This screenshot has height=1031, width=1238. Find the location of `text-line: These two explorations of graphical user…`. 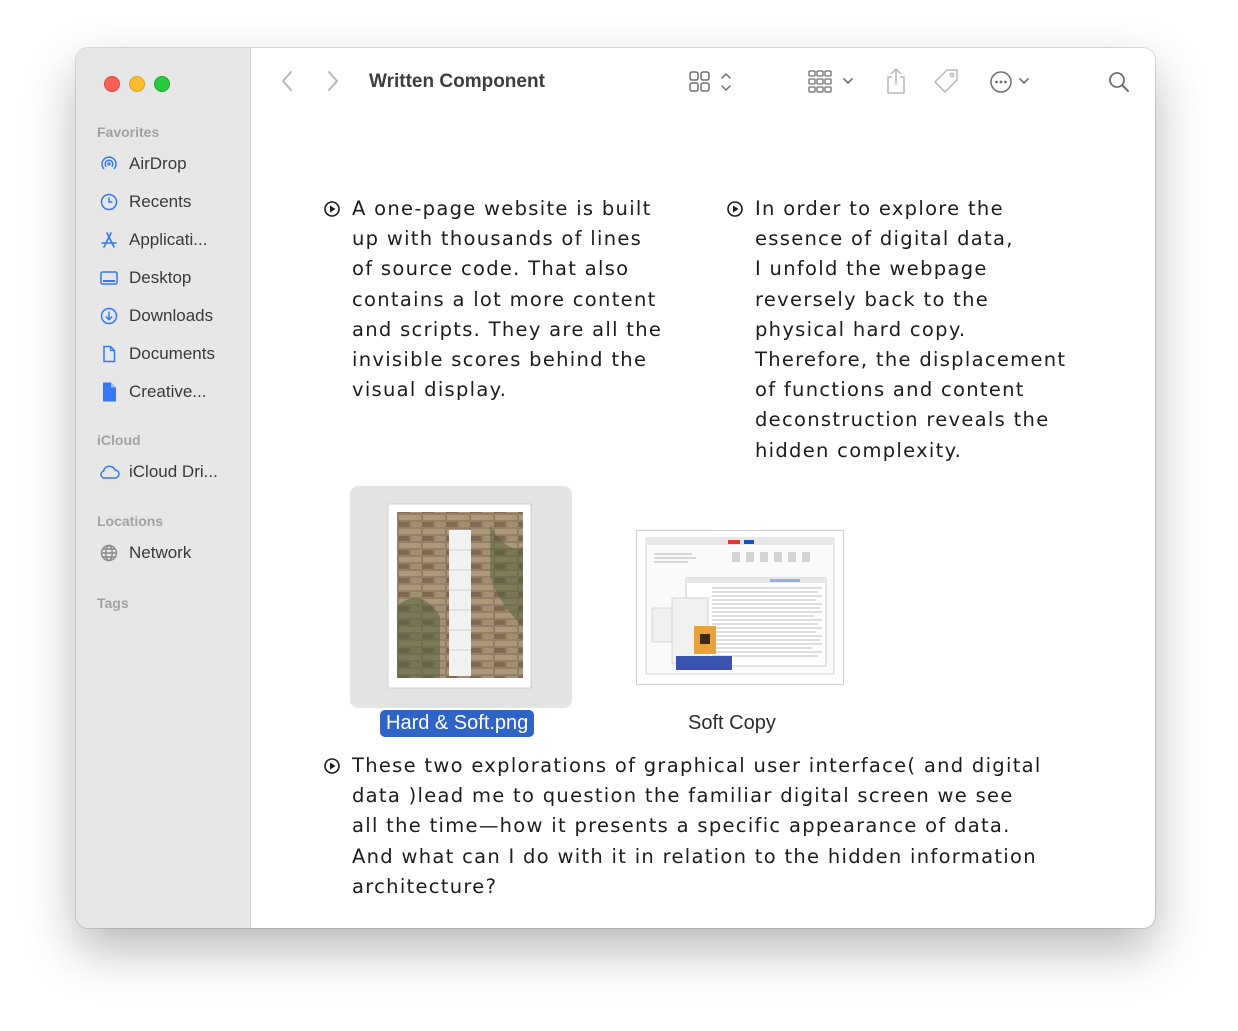

text-line: These two explorations of graphical user… is located at coordinates (697, 765).